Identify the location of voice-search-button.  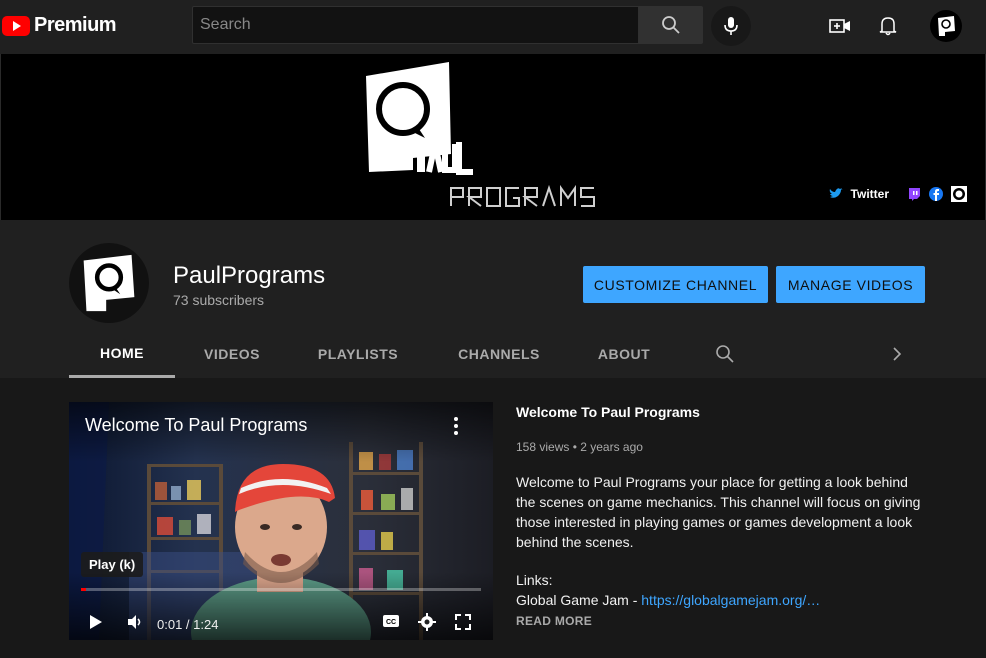
(731, 26).